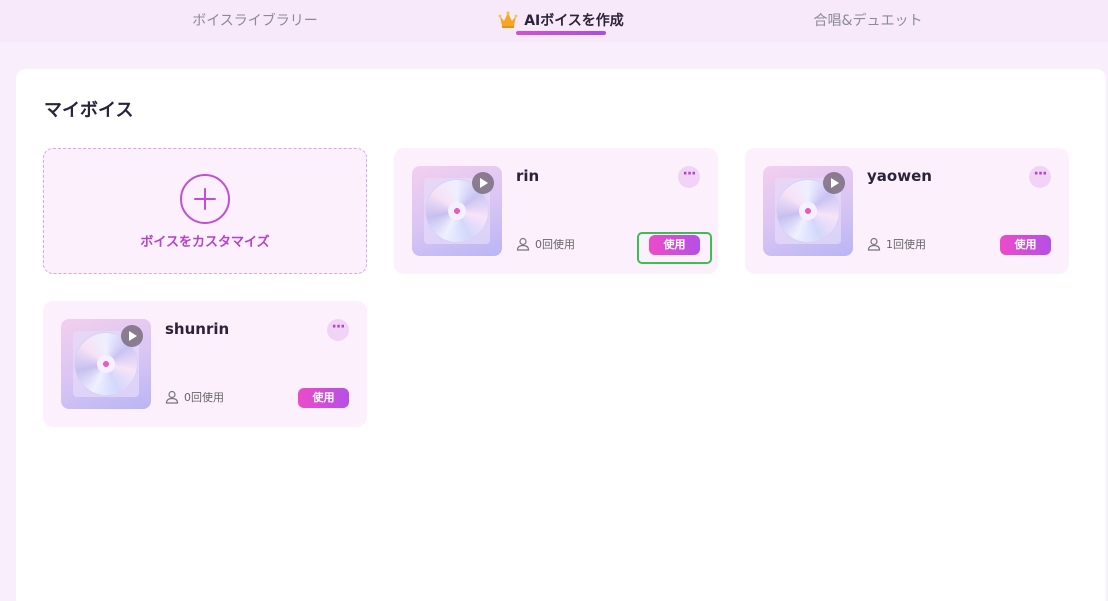 This screenshot has width=1108, height=601. I want to click on tab-chorus-duet: 合唱&デュエット, so click(868, 20).